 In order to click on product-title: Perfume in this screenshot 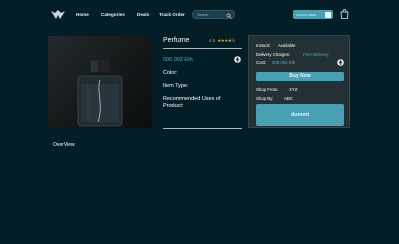, I will do `click(176, 40)`.